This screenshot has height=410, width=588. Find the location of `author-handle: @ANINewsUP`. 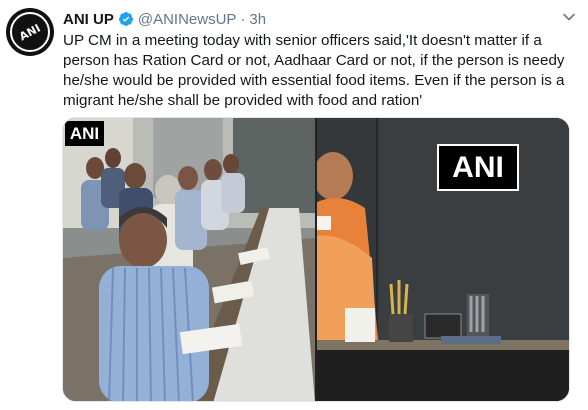

author-handle: @ANINewsUP is located at coordinates (187, 19).